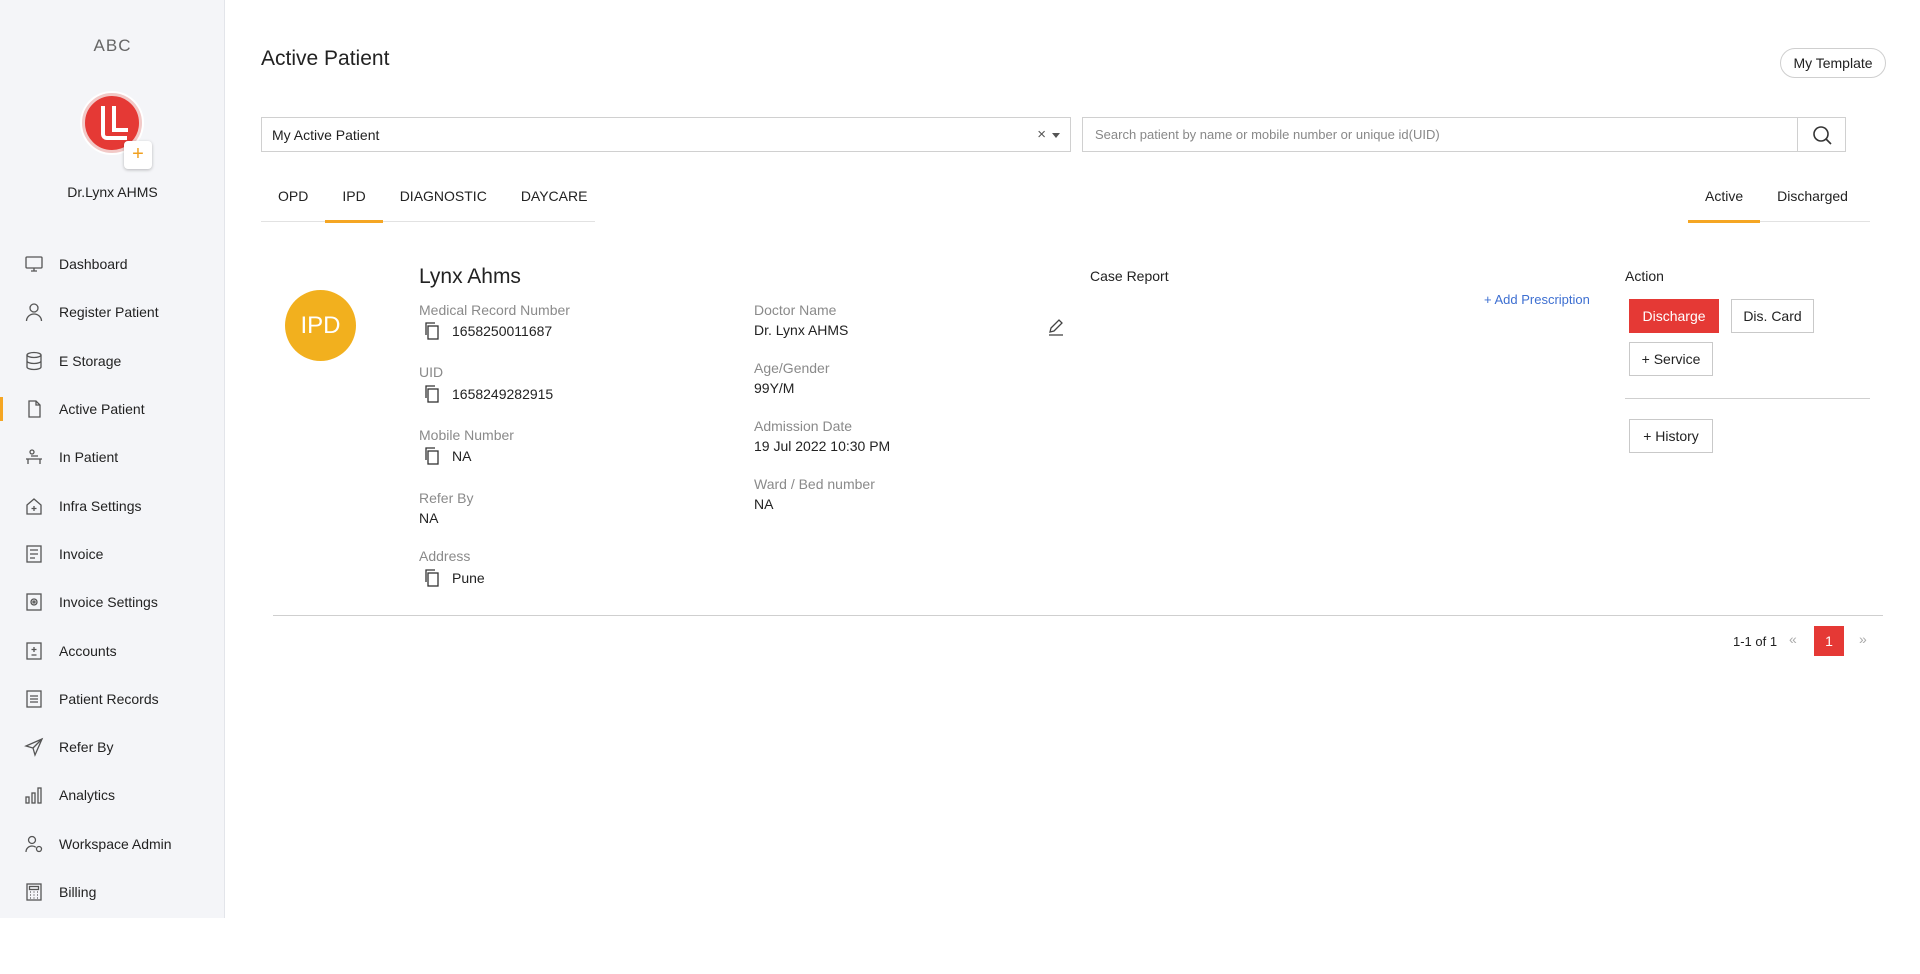  What do you see at coordinates (114, 123) in the screenshot?
I see `brand-logo-icon` at bounding box center [114, 123].